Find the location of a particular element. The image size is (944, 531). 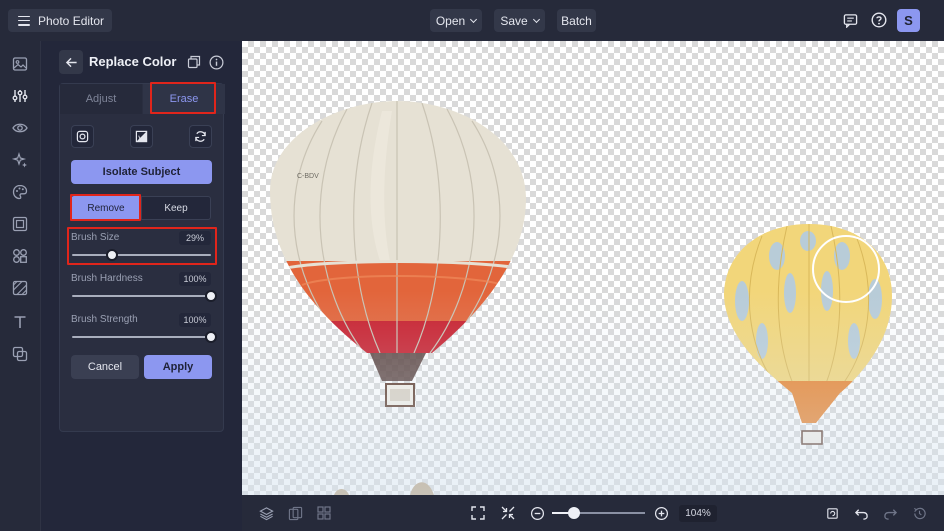

brush-strength-label: Brush Strength is located at coordinates (104, 319).